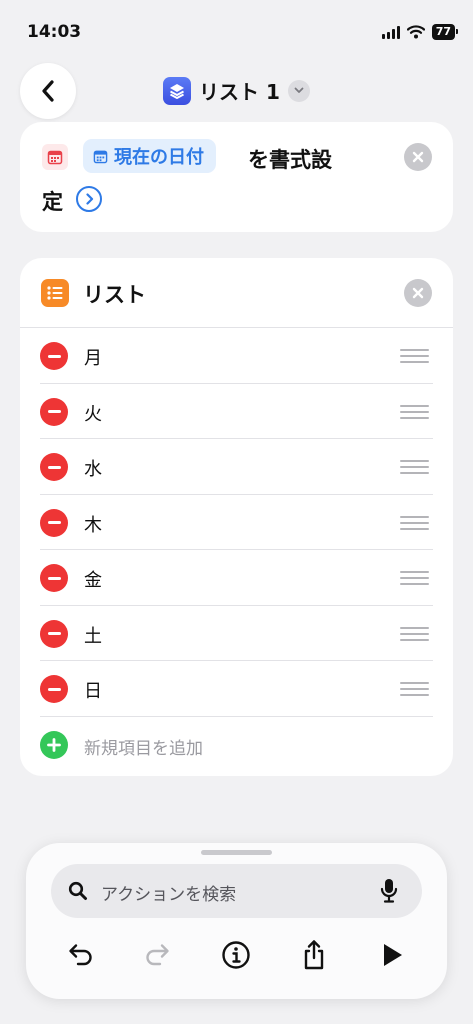 The height and width of the screenshot is (1024, 473). What do you see at coordinates (159, 157) in the screenshot?
I see `current-date-token-label: 現在の日付` at bounding box center [159, 157].